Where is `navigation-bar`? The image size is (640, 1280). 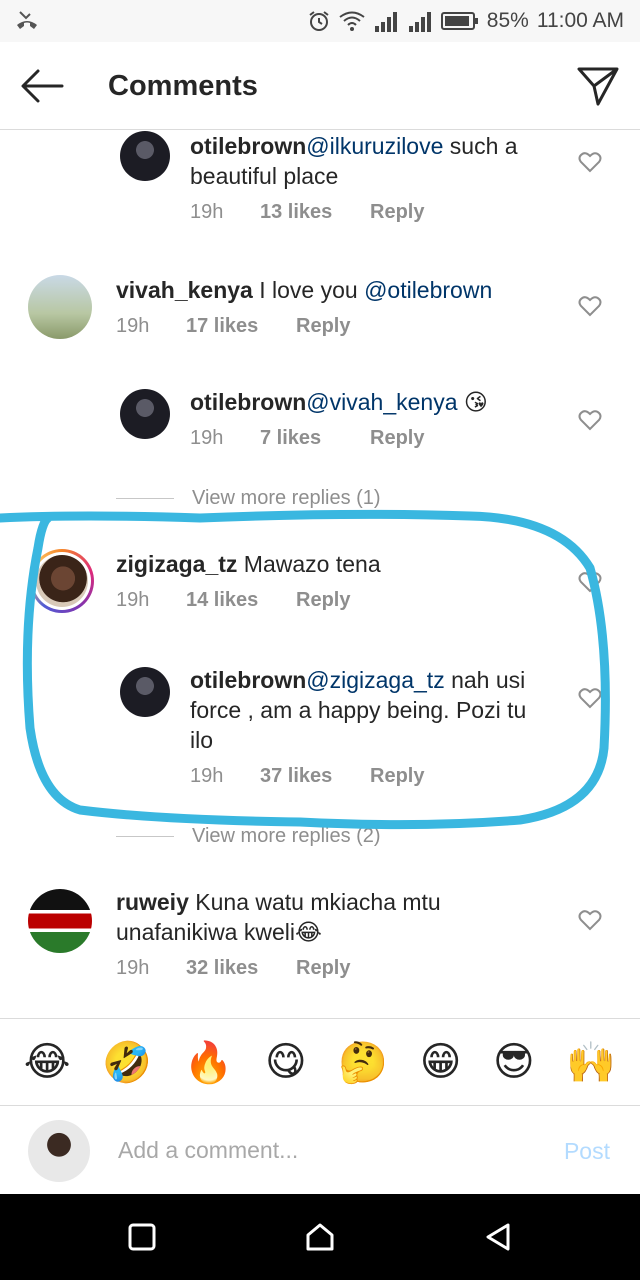 navigation-bar is located at coordinates (320, 1237).